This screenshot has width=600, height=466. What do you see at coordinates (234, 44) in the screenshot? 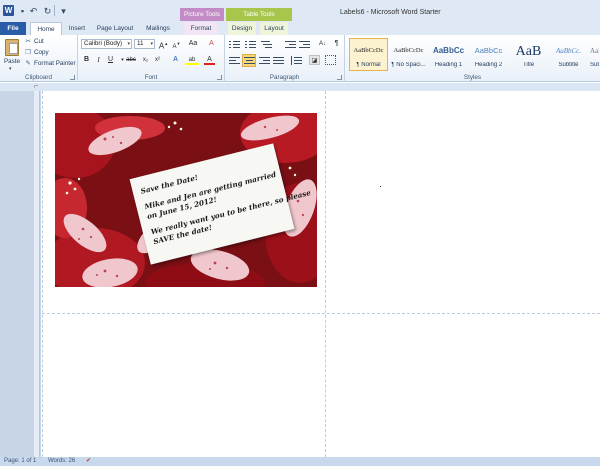
I see `bullets-icon` at bounding box center [234, 44].